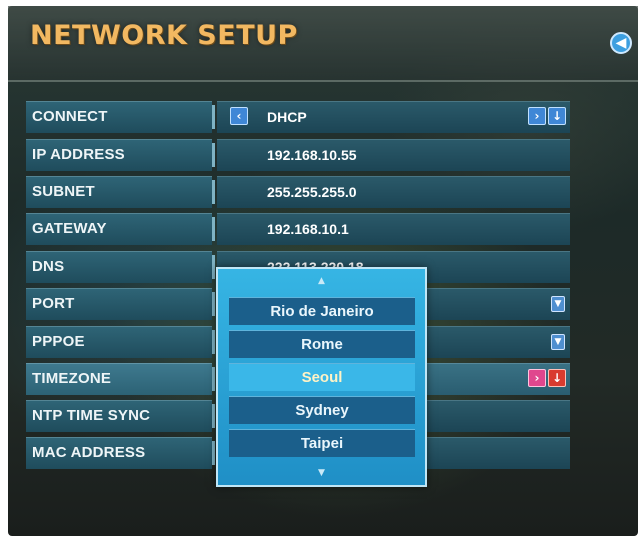  Describe the element at coordinates (58, 341) in the screenshot. I see `setting-label: PPPOE` at that location.